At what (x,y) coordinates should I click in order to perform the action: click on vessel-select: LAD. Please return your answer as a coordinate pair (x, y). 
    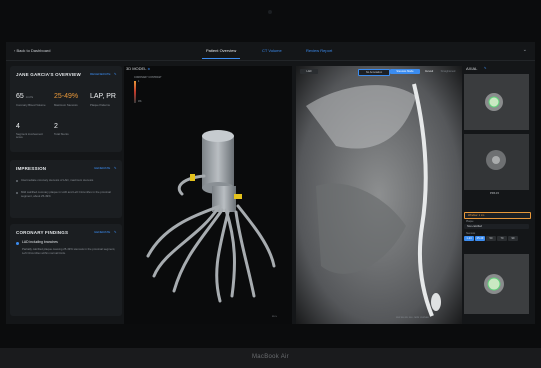
    Looking at the image, I should click on (309, 71).